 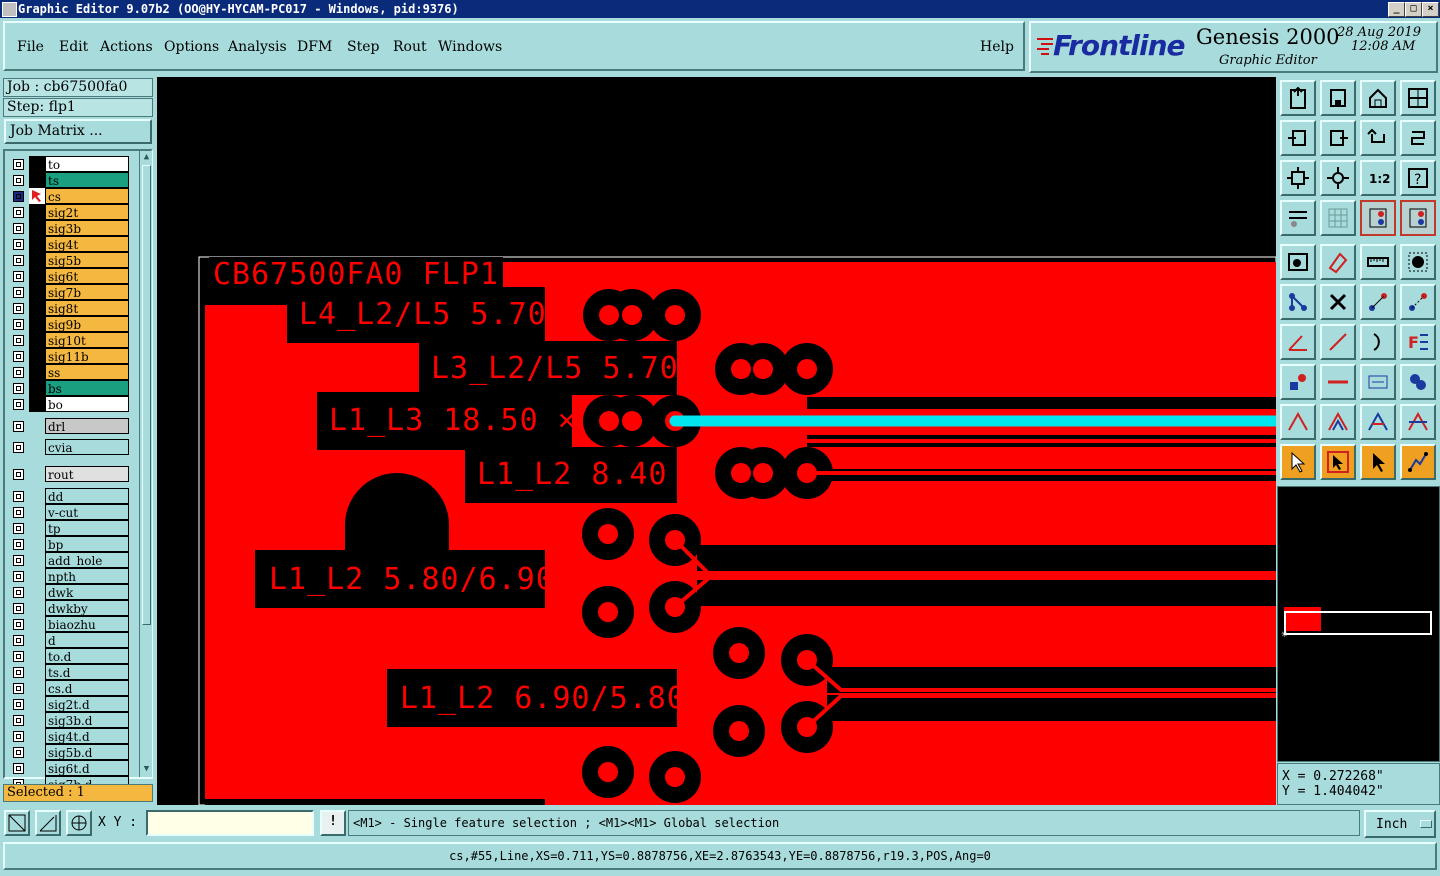 I want to click on layer-name: sig10t, so click(x=87, y=340).